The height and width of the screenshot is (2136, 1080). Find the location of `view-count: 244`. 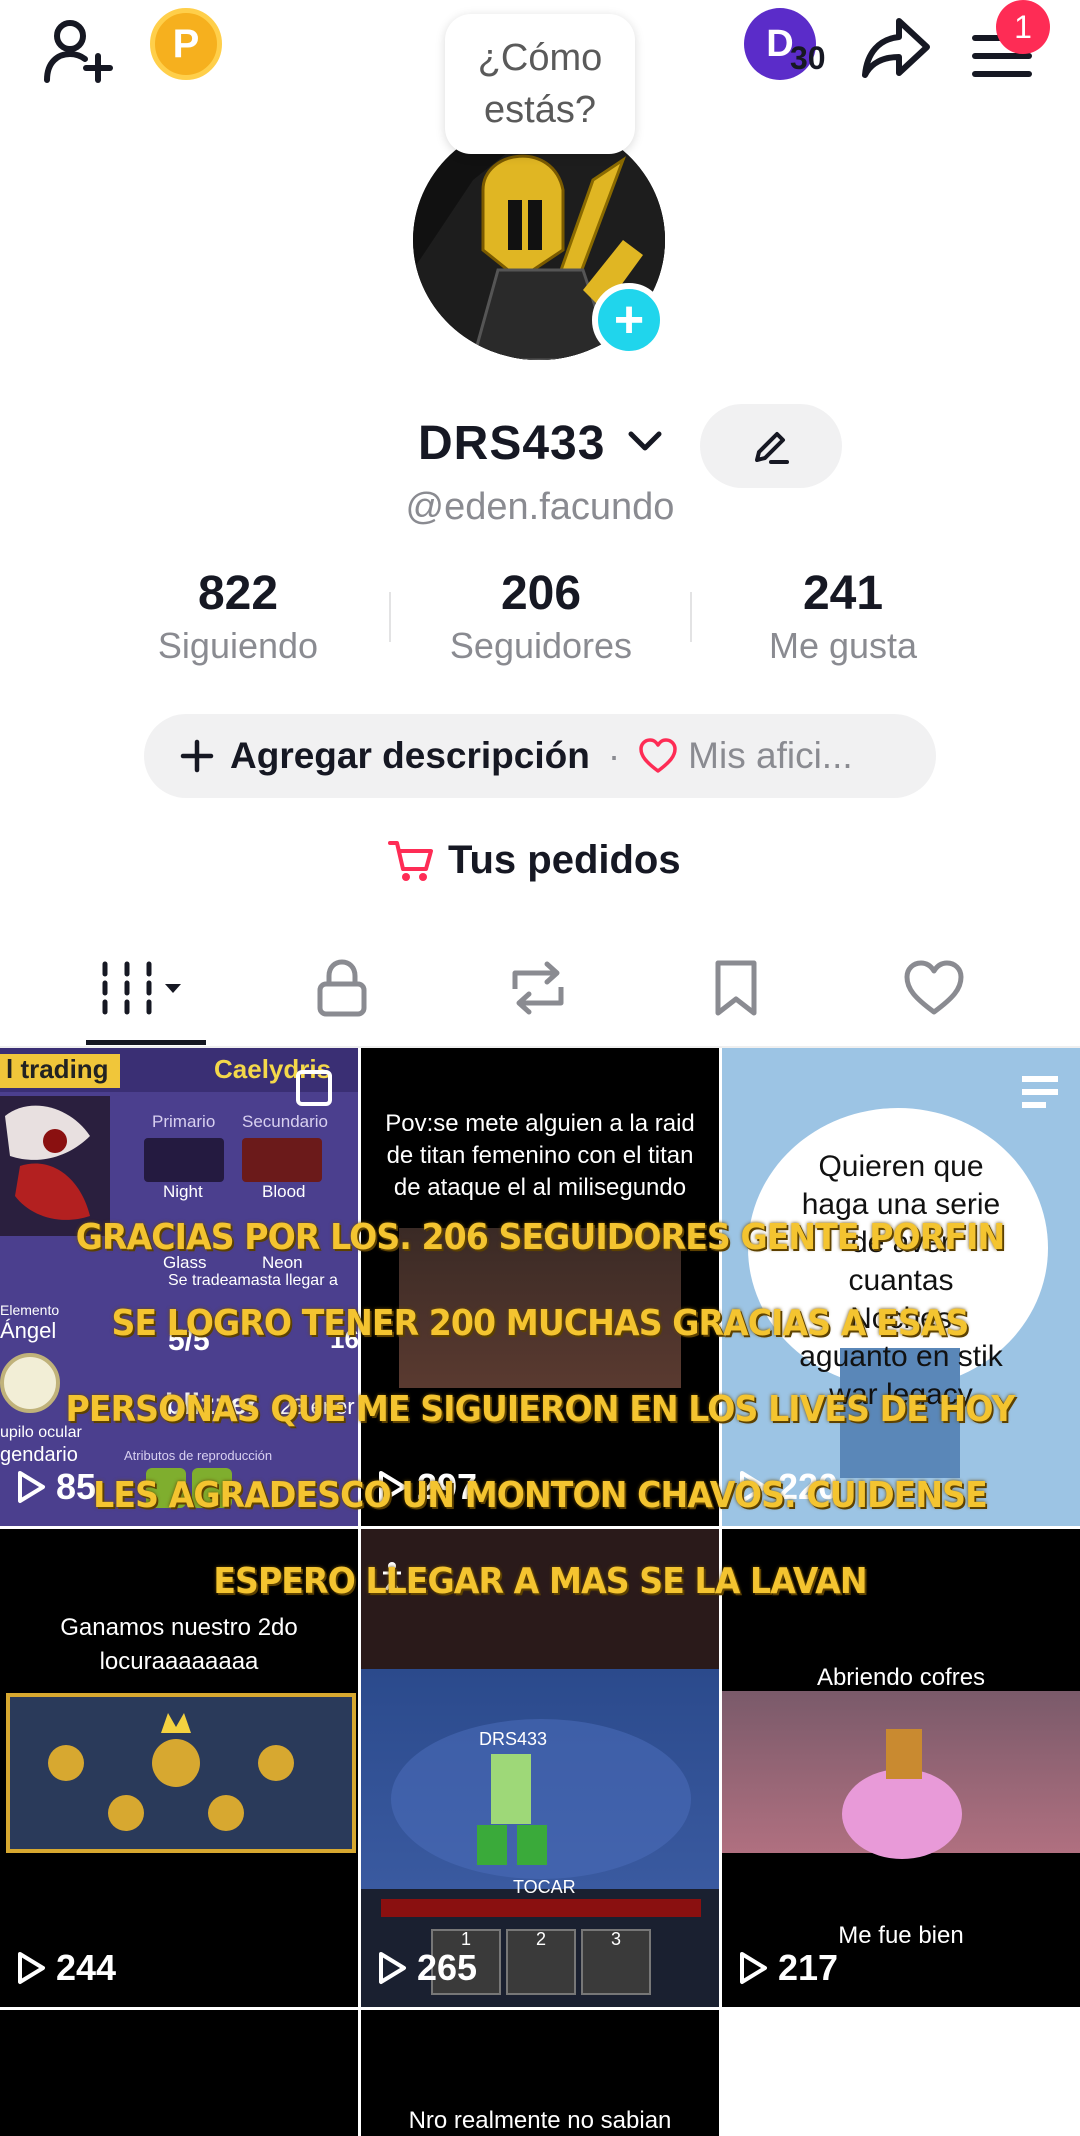

view-count: 244 is located at coordinates (66, 1968).